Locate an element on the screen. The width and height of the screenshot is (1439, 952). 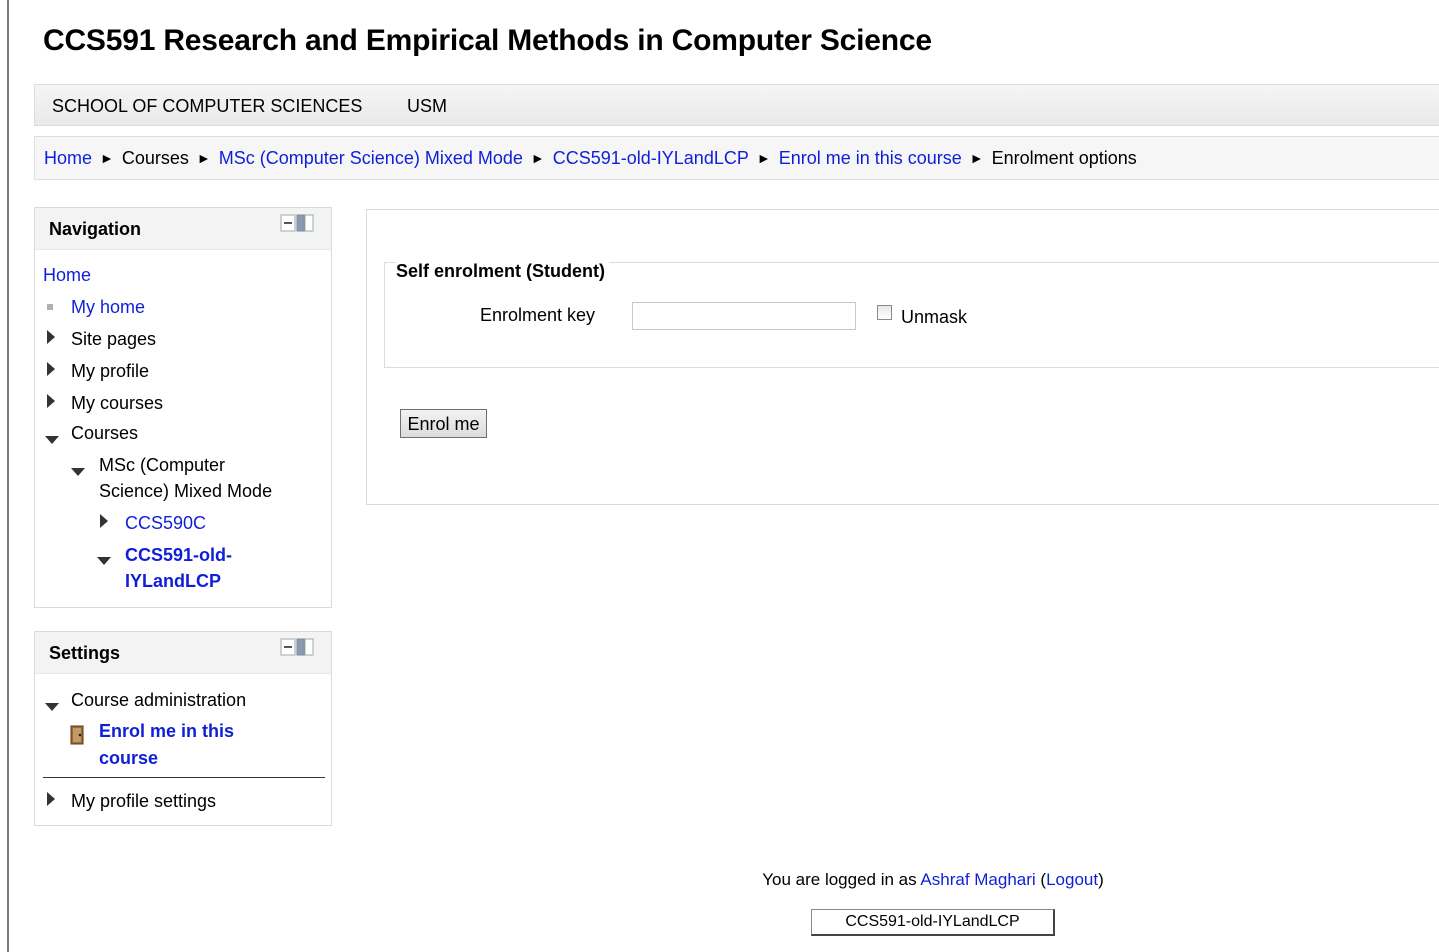
nav-home: Home is located at coordinates (67, 275).